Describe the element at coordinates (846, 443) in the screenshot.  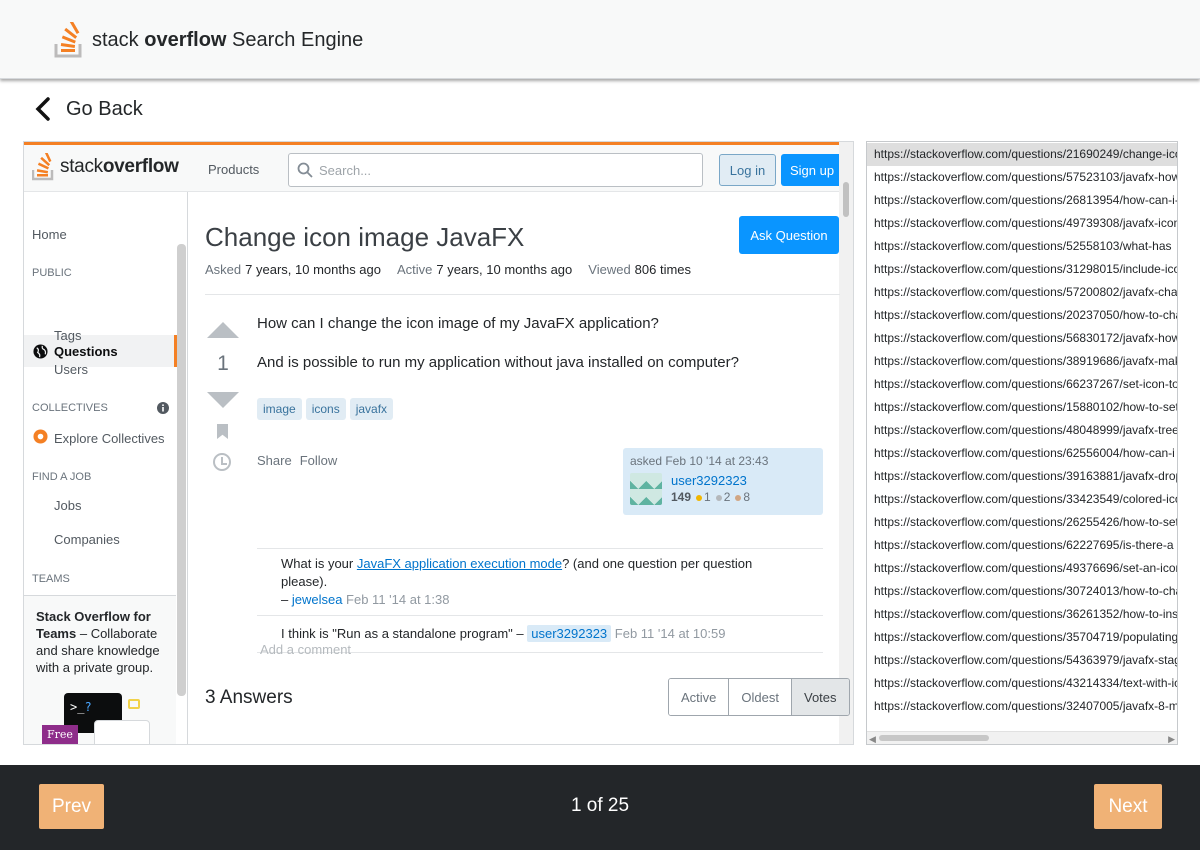
I see `page-scrollbar` at that location.